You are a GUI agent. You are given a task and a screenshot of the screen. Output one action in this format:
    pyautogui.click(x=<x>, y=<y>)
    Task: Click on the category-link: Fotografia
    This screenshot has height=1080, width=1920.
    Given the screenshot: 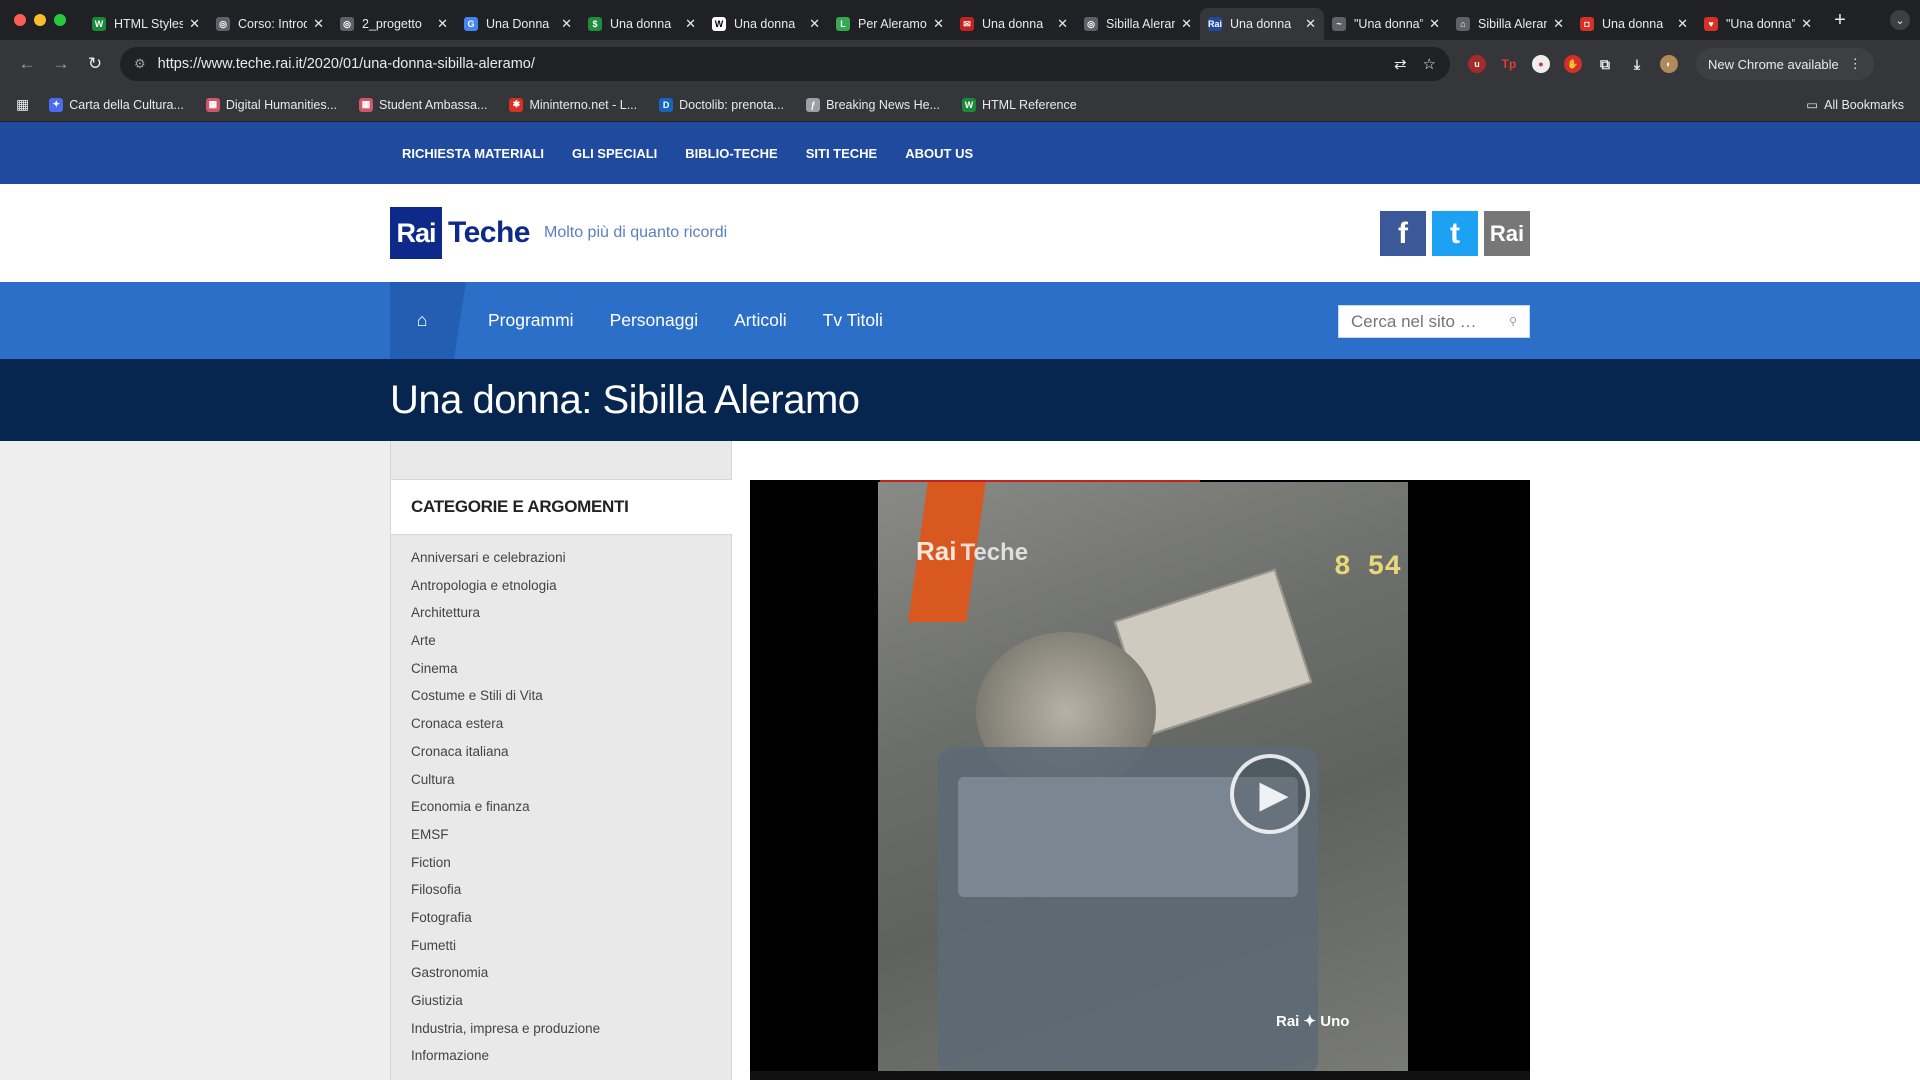 What is the action you would take?
    pyautogui.click(x=505, y=922)
    